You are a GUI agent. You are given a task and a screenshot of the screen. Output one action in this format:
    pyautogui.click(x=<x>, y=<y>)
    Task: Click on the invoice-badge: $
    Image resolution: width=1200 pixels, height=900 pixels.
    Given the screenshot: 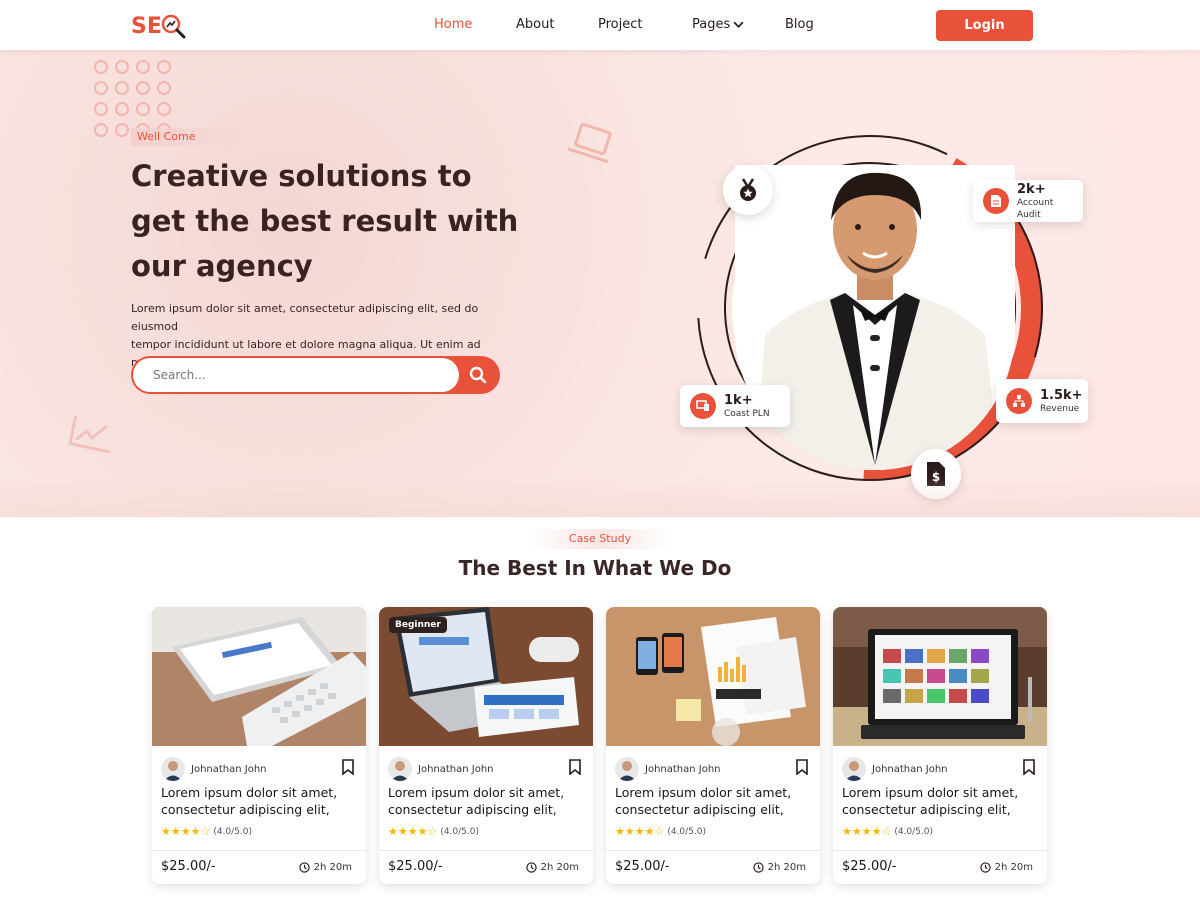 What is the action you would take?
    pyautogui.click(x=936, y=474)
    